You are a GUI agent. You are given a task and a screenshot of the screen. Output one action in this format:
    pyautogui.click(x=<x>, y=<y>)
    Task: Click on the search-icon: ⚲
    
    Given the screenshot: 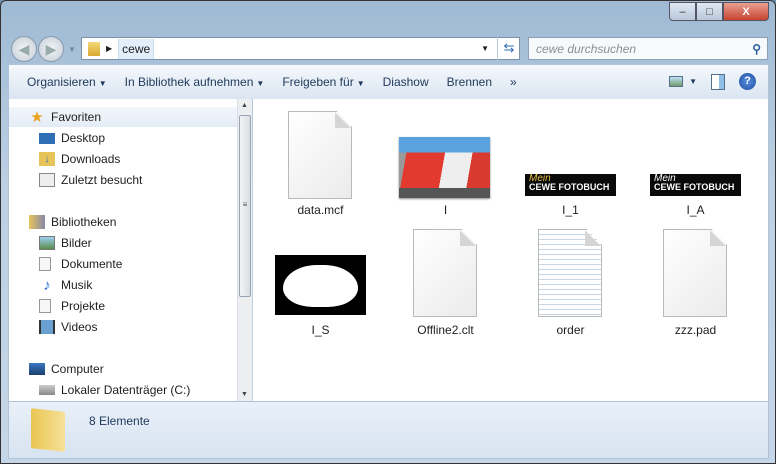 What is the action you would take?
    pyautogui.click(x=756, y=49)
    